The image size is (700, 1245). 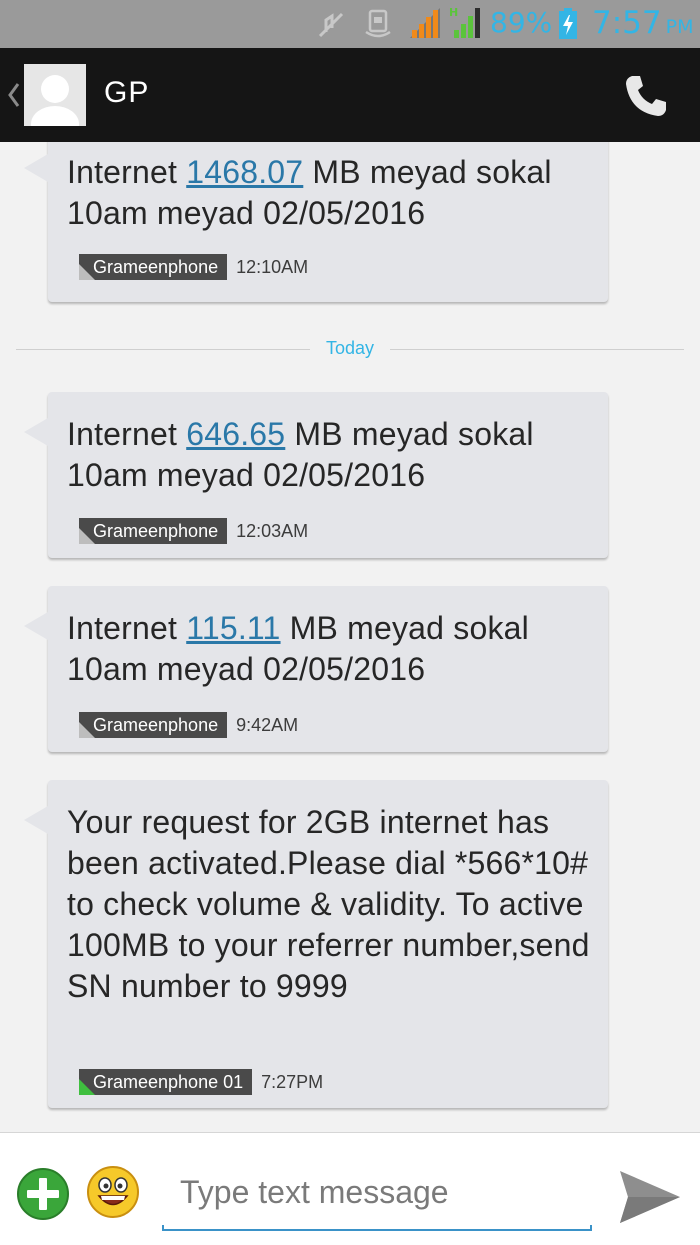 I want to click on status-clock: 7:57 PM, so click(x=642, y=23).